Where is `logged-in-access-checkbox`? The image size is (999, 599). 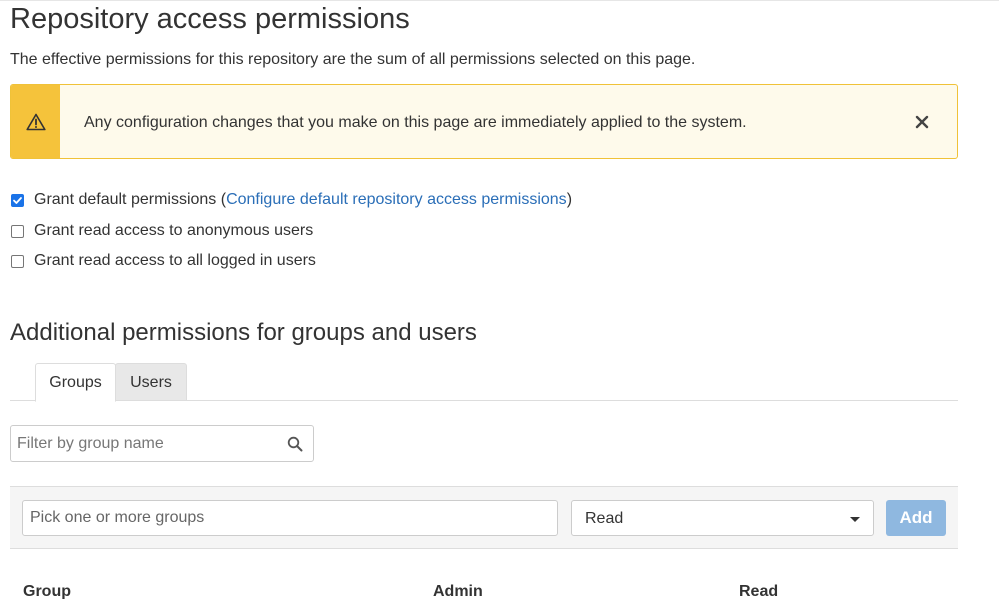
logged-in-access-checkbox is located at coordinates (17, 261).